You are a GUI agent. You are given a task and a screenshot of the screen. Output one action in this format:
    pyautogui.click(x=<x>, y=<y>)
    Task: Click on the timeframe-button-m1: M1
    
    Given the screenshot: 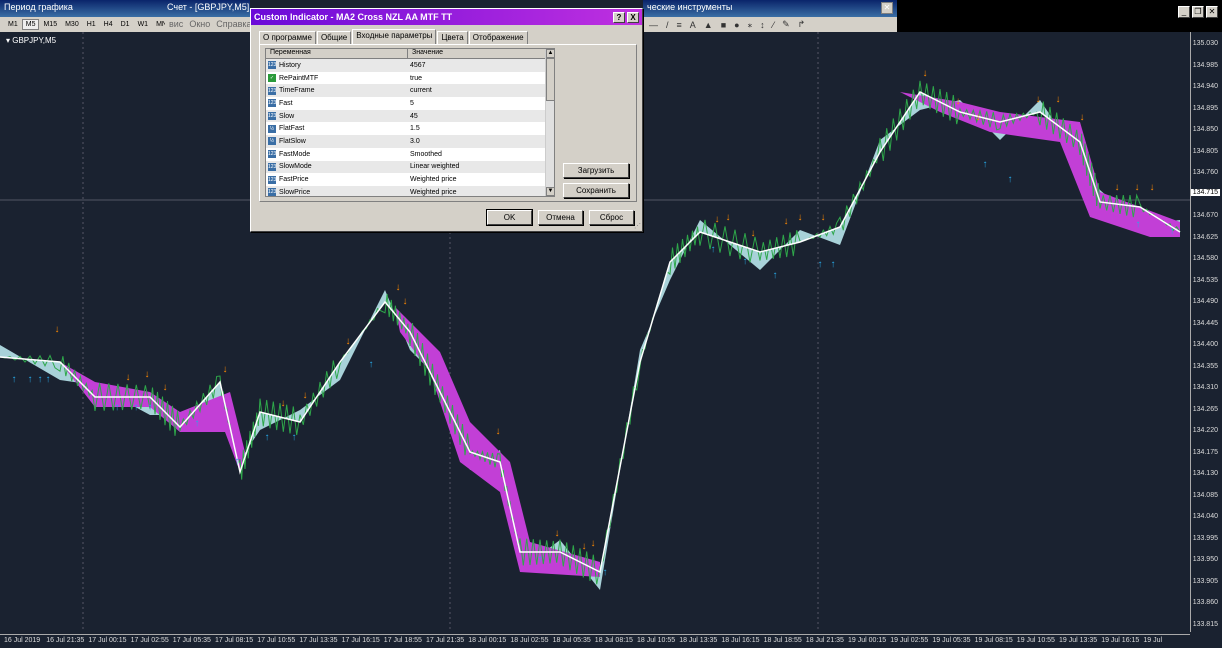 What is the action you would take?
    pyautogui.click(x=13, y=24)
    